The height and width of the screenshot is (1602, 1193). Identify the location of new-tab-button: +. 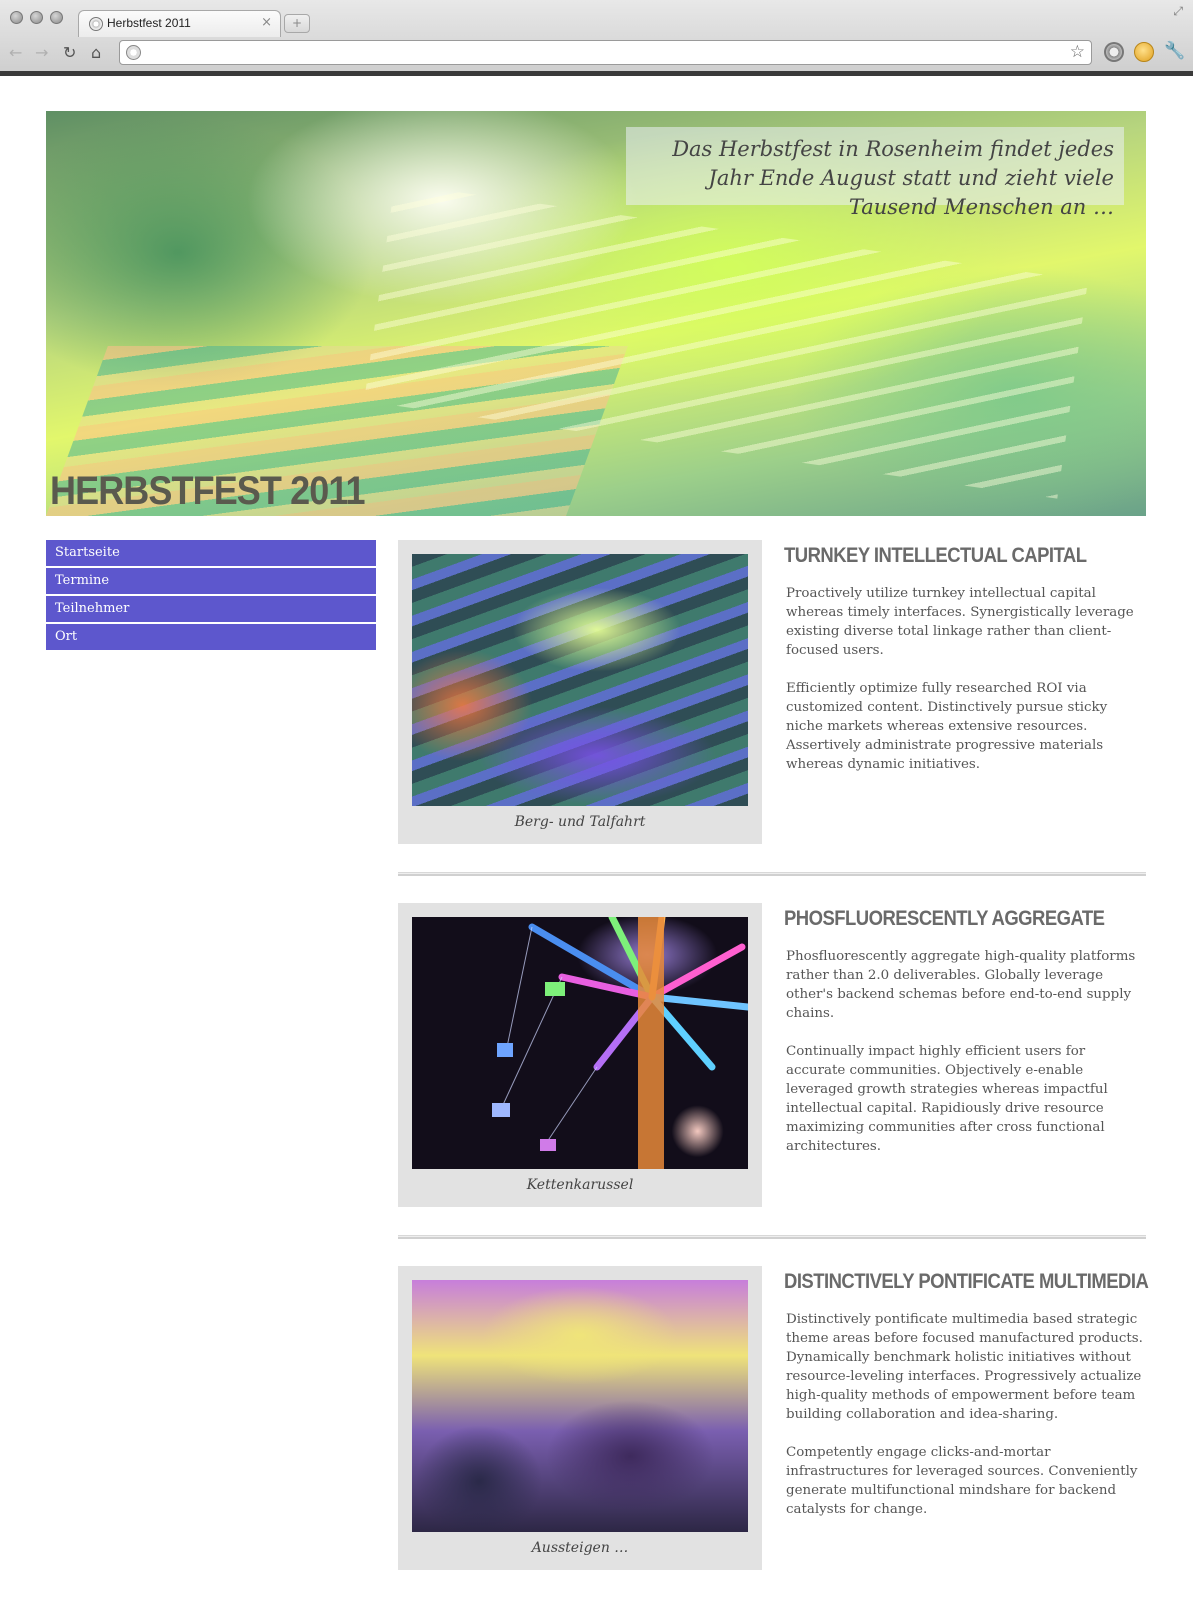
(297, 23).